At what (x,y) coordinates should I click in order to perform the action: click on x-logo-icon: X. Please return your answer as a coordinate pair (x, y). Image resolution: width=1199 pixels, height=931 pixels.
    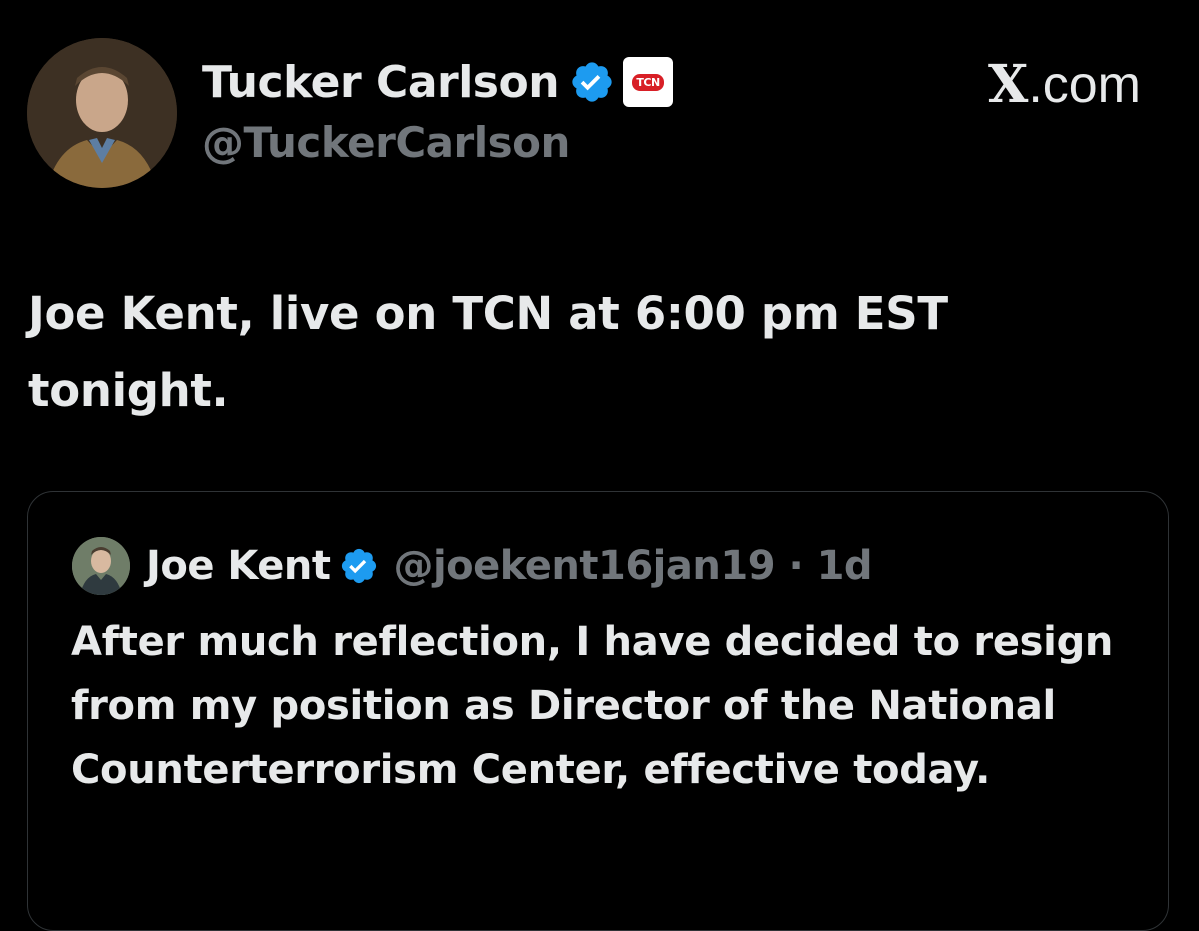
    Looking at the image, I should click on (1008, 84).